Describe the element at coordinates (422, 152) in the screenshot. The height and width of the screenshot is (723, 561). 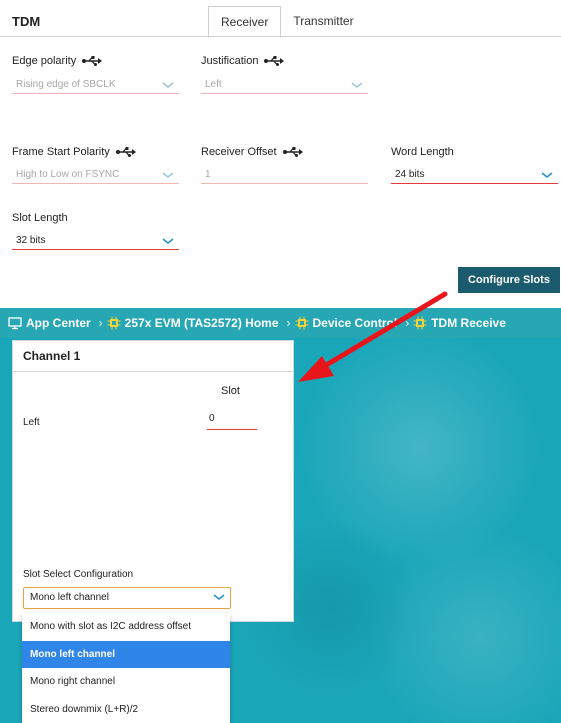
I see `word-length-label: Word Length` at that location.